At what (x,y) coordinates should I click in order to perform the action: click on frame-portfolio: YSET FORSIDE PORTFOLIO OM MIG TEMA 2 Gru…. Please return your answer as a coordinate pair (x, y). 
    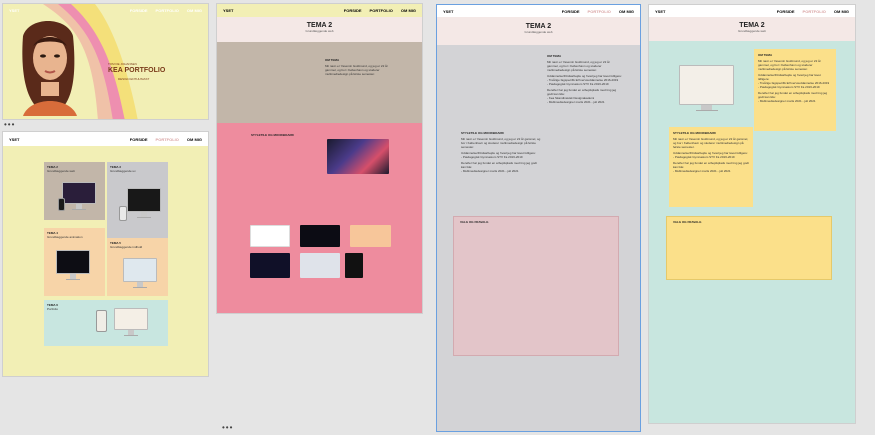
    Looking at the image, I should click on (105, 254).